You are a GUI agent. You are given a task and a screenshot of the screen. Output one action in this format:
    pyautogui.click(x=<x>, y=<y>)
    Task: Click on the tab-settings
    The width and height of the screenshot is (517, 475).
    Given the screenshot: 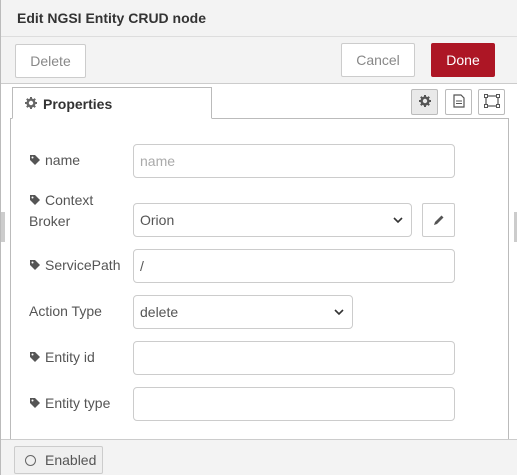 What is the action you would take?
    pyautogui.click(x=424, y=102)
    